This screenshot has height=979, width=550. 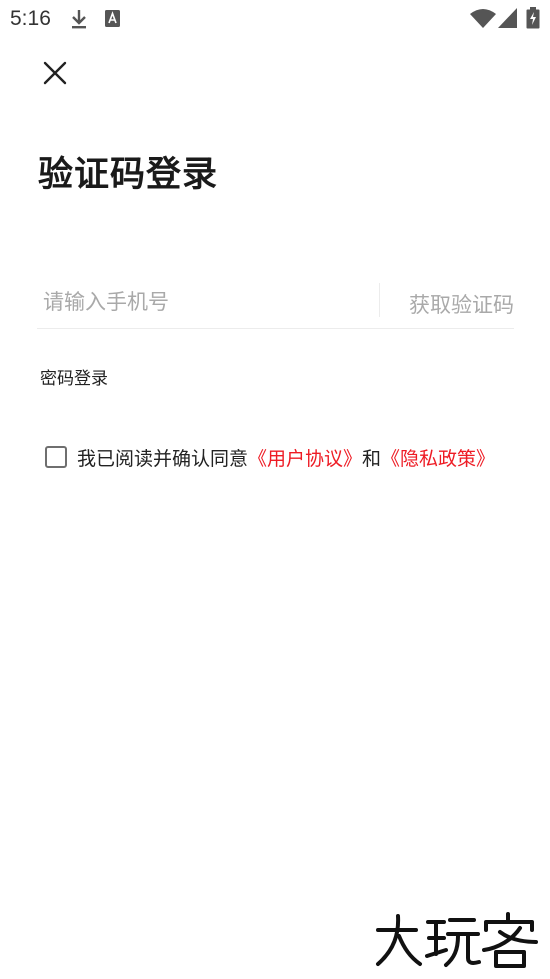 I want to click on close-icon, so click(x=55, y=73).